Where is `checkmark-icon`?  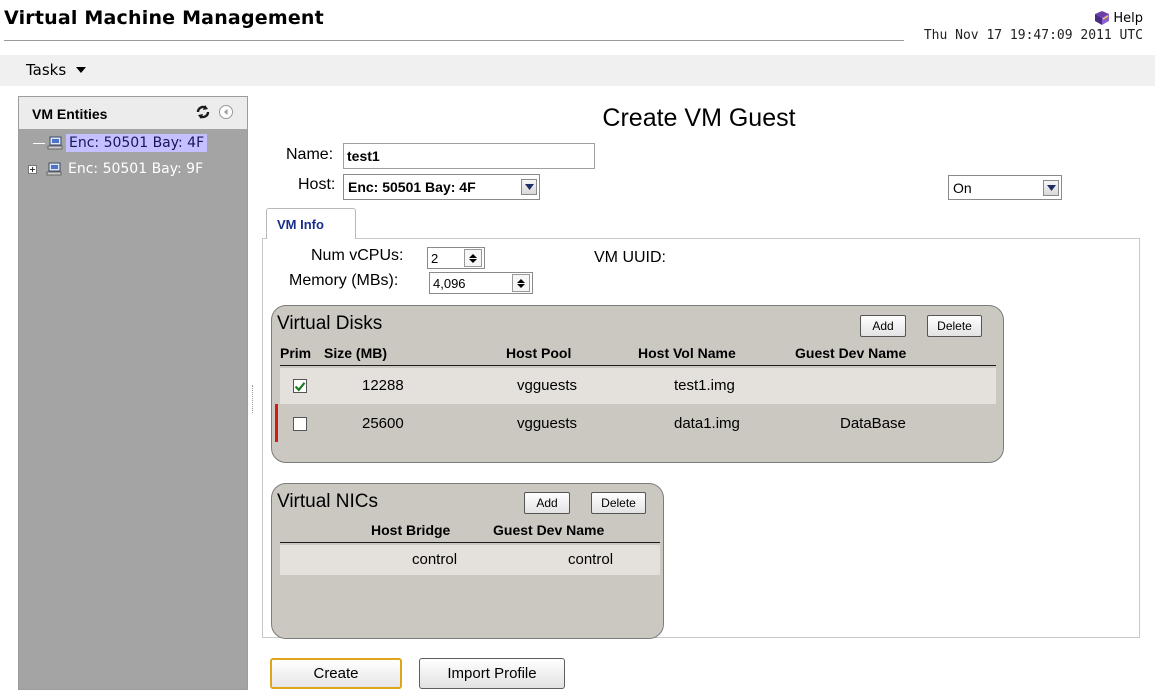 checkmark-icon is located at coordinates (300, 386).